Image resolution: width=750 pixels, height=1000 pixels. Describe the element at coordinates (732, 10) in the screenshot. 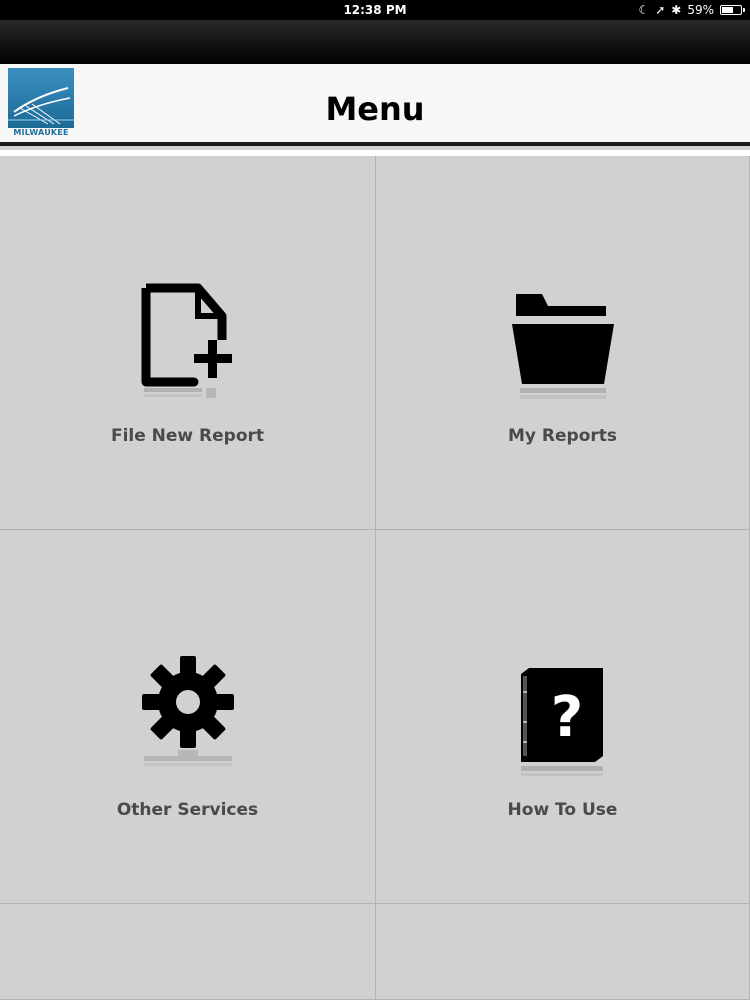

I see `battery-icon` at that location.